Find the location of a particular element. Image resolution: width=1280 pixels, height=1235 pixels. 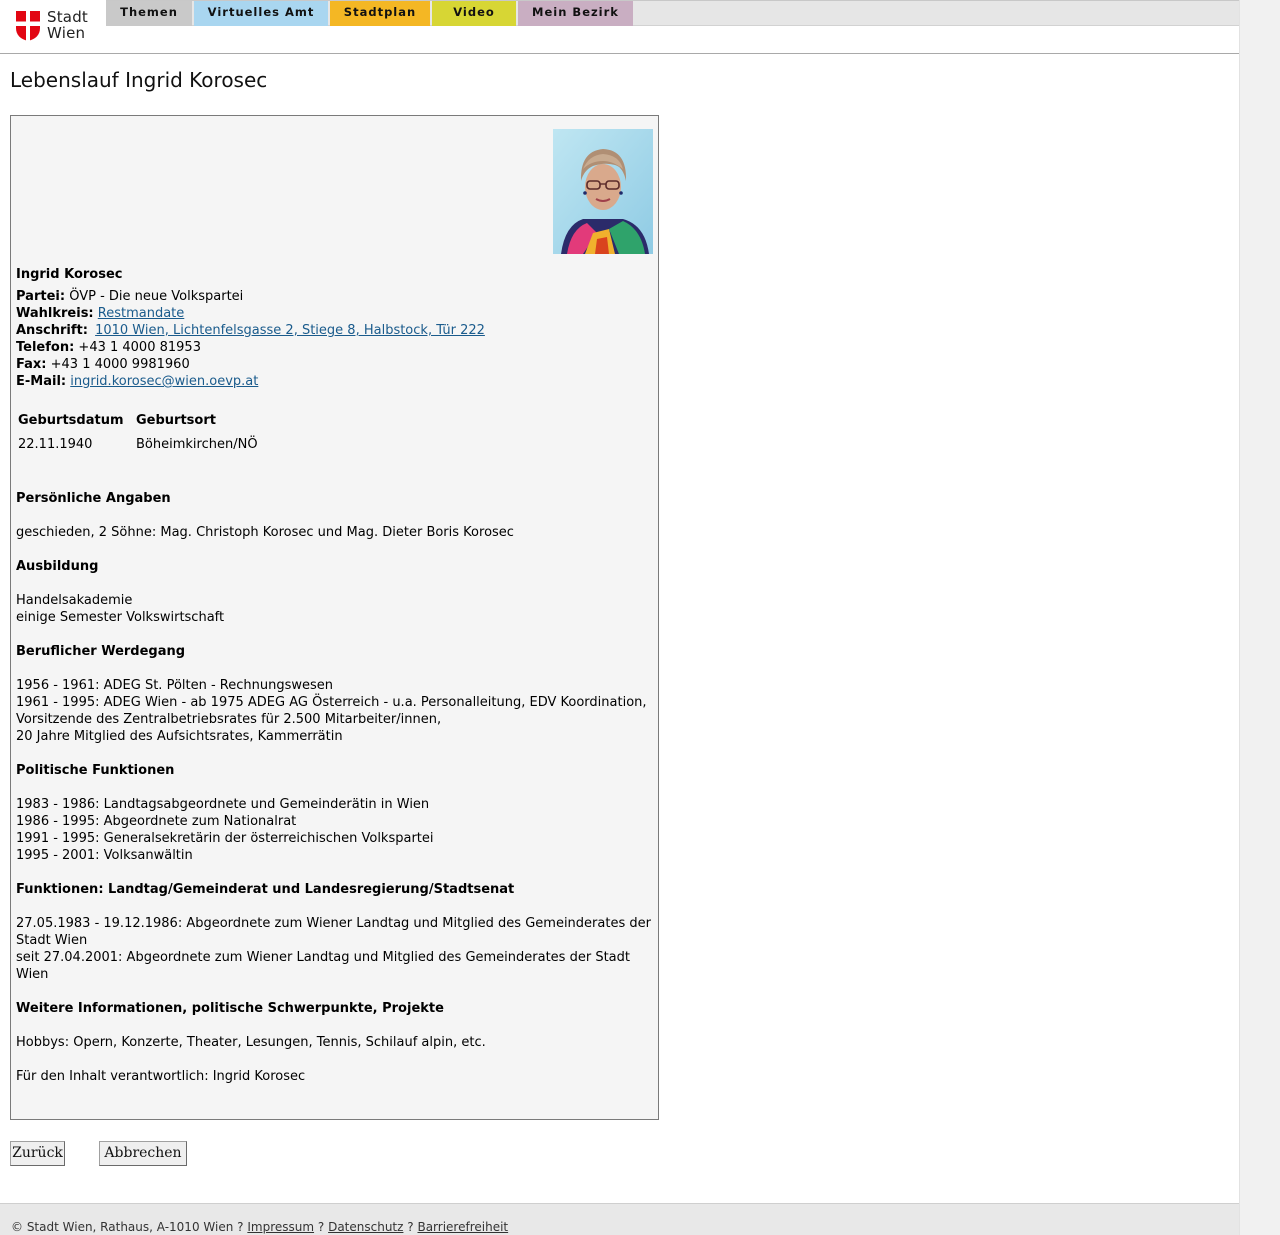

telefon-label: Telefon: is located at coordinates (45, 347).